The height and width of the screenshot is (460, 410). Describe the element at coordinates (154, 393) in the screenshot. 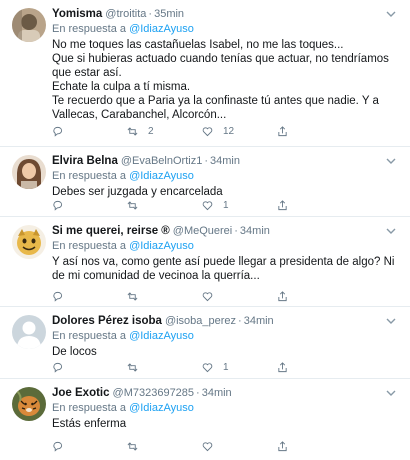

I see `author-handle: @M7323697285` at that location.